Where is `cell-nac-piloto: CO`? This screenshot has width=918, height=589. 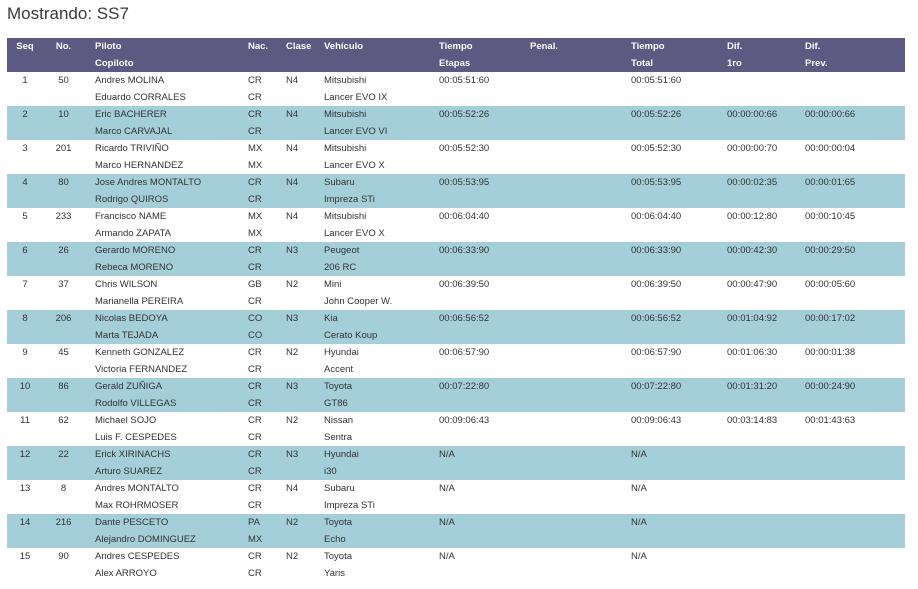 cell-nac-piloto: CO is located at coordinates (255, 318).